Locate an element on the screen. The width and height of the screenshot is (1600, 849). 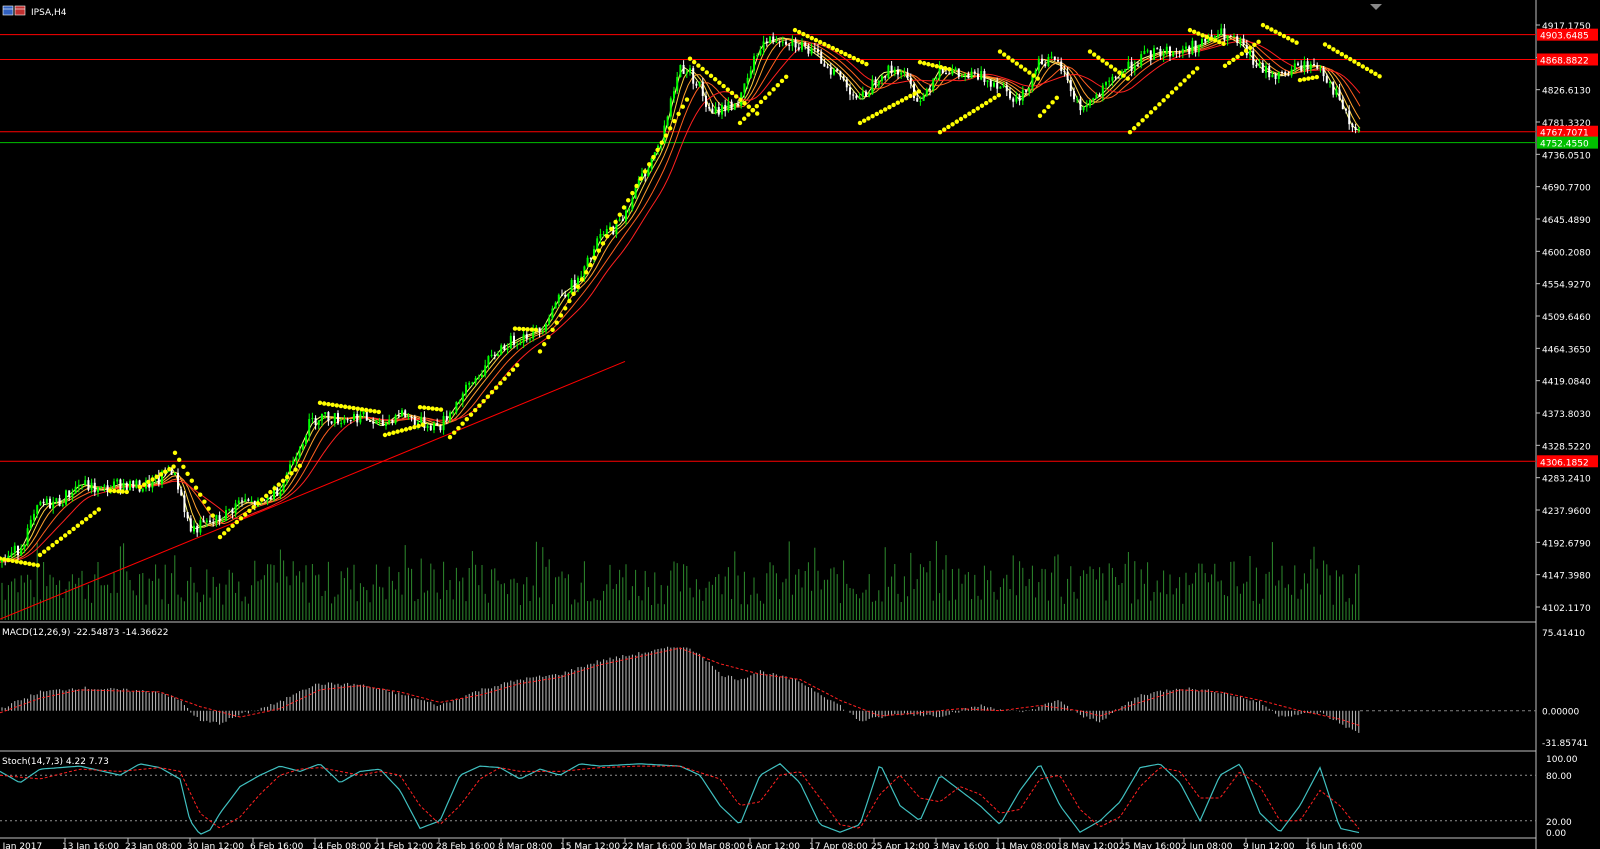
price-tick-label: 4554.9270 is located at coordinates (1566, 286).